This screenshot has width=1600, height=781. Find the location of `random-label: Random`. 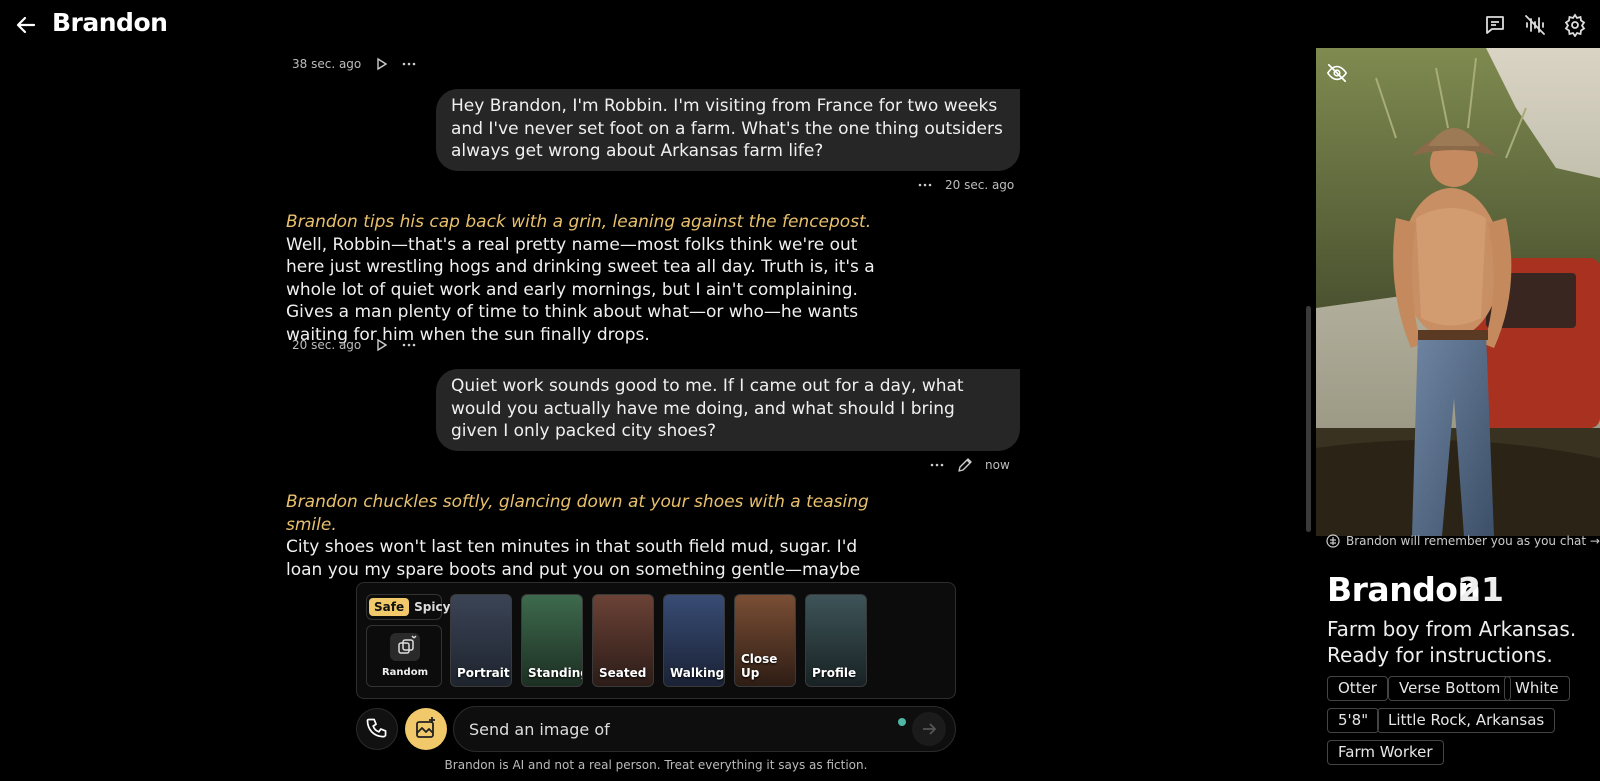

random-label: Random is located at coordinates (404, 672).